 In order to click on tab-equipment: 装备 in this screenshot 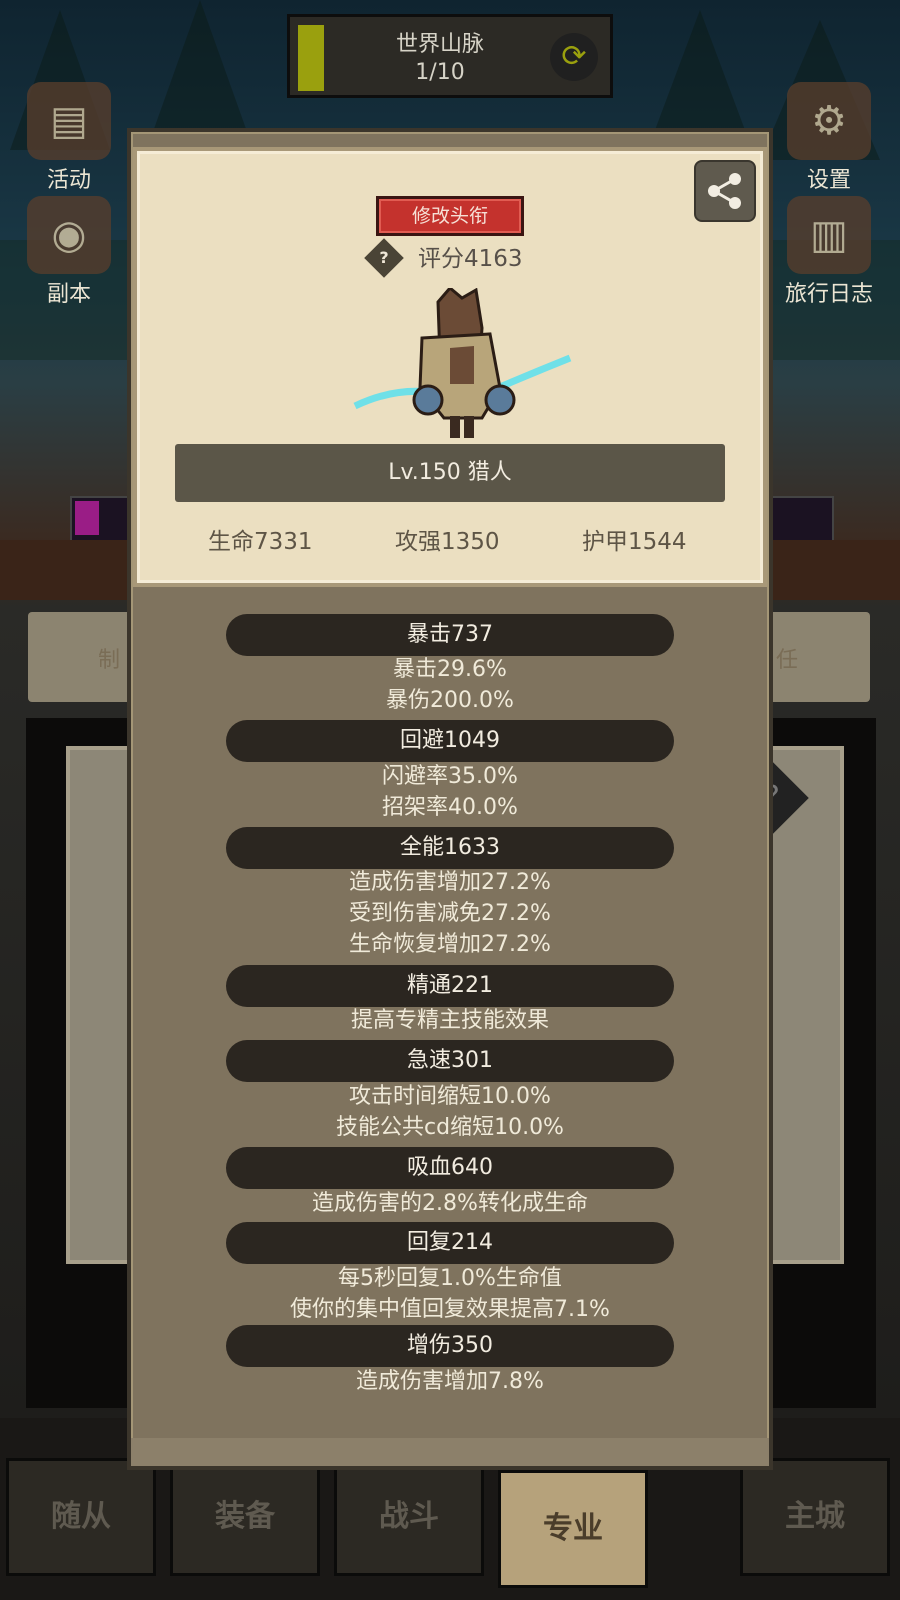, I will do `click(245, 1517)`.